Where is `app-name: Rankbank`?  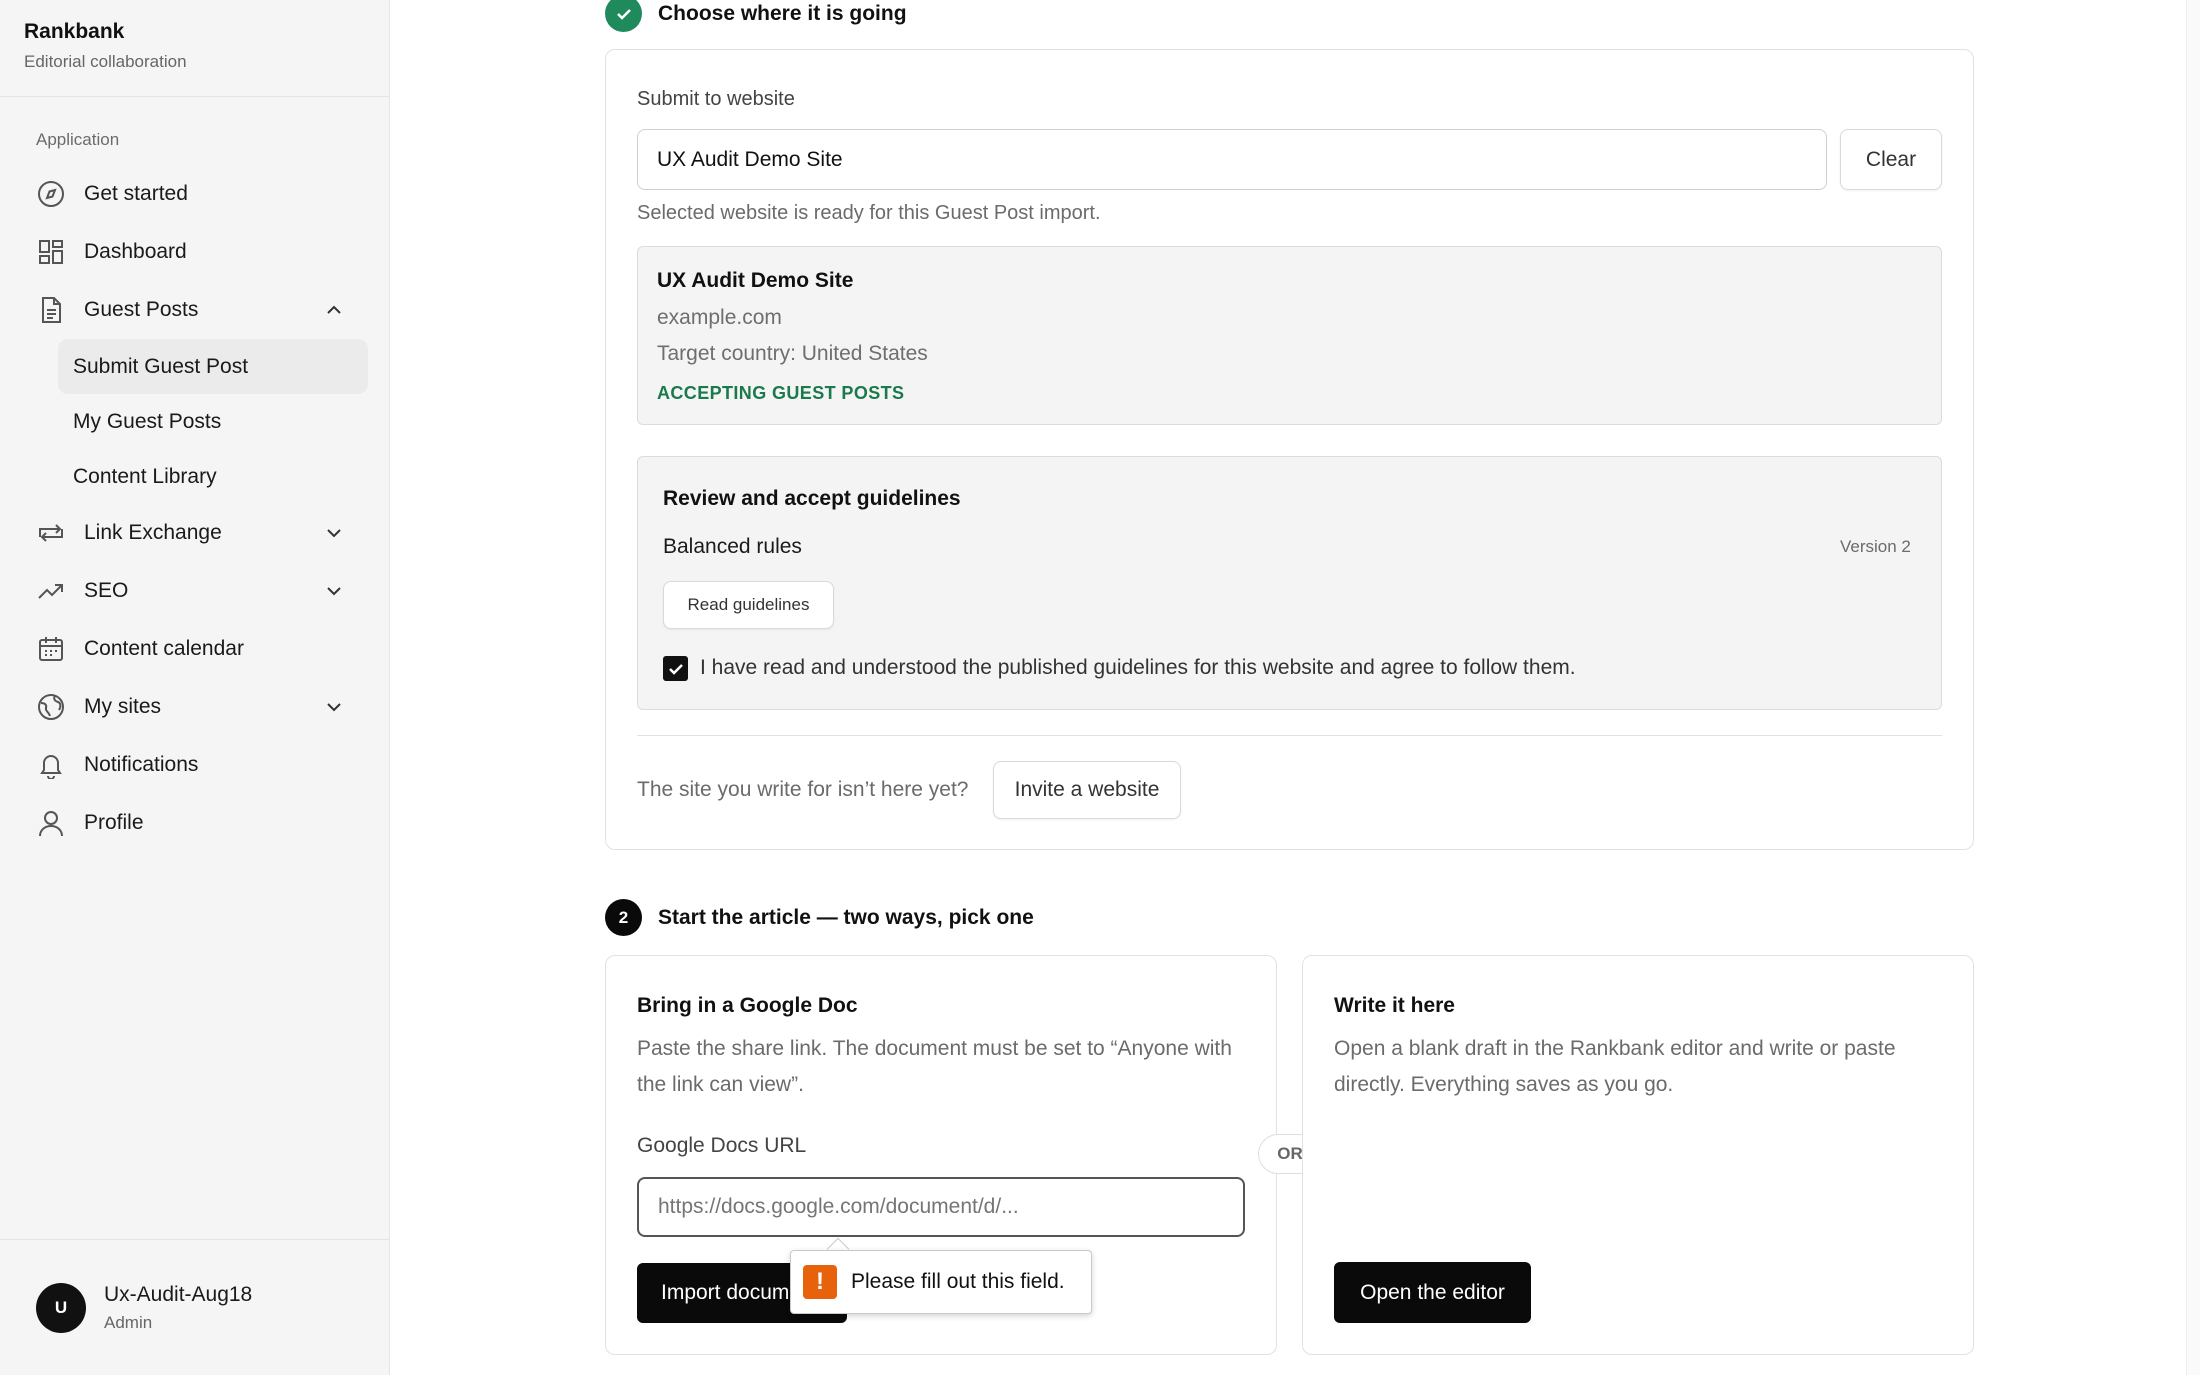 app-name: Rankbank is located at coordinates (74, 31).